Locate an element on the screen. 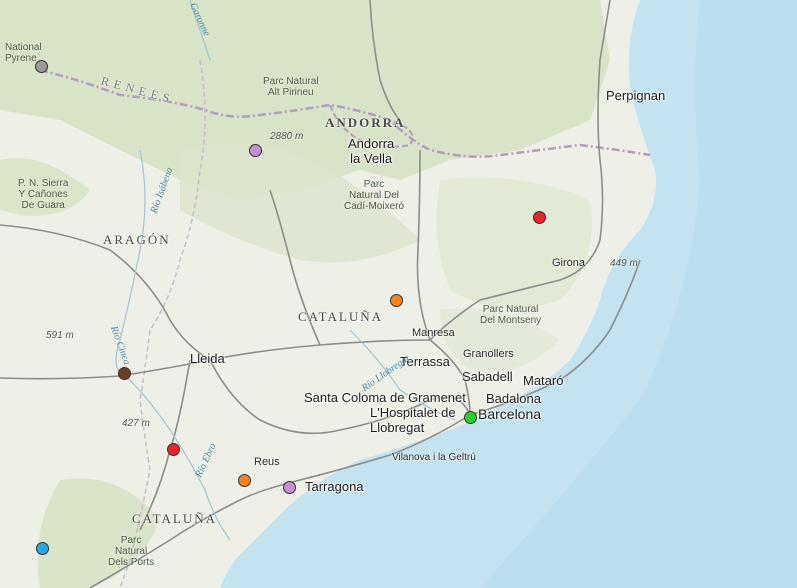 Image resolution: width=797 pixels, height=588 pixels. label-parc-montseny: Parc Natural Del Montseny is located at coordinates (511, 315).